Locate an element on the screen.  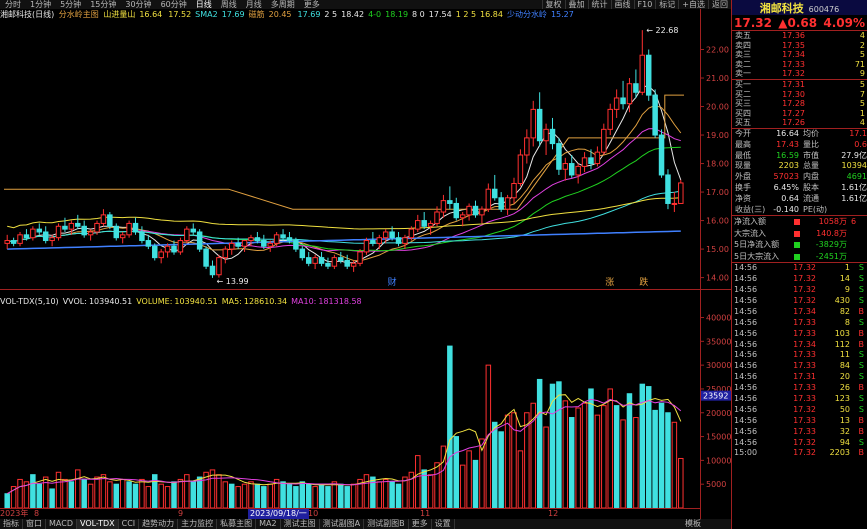
quote-row: 卖四 17.35 2 is located at coordinates (799, 46).